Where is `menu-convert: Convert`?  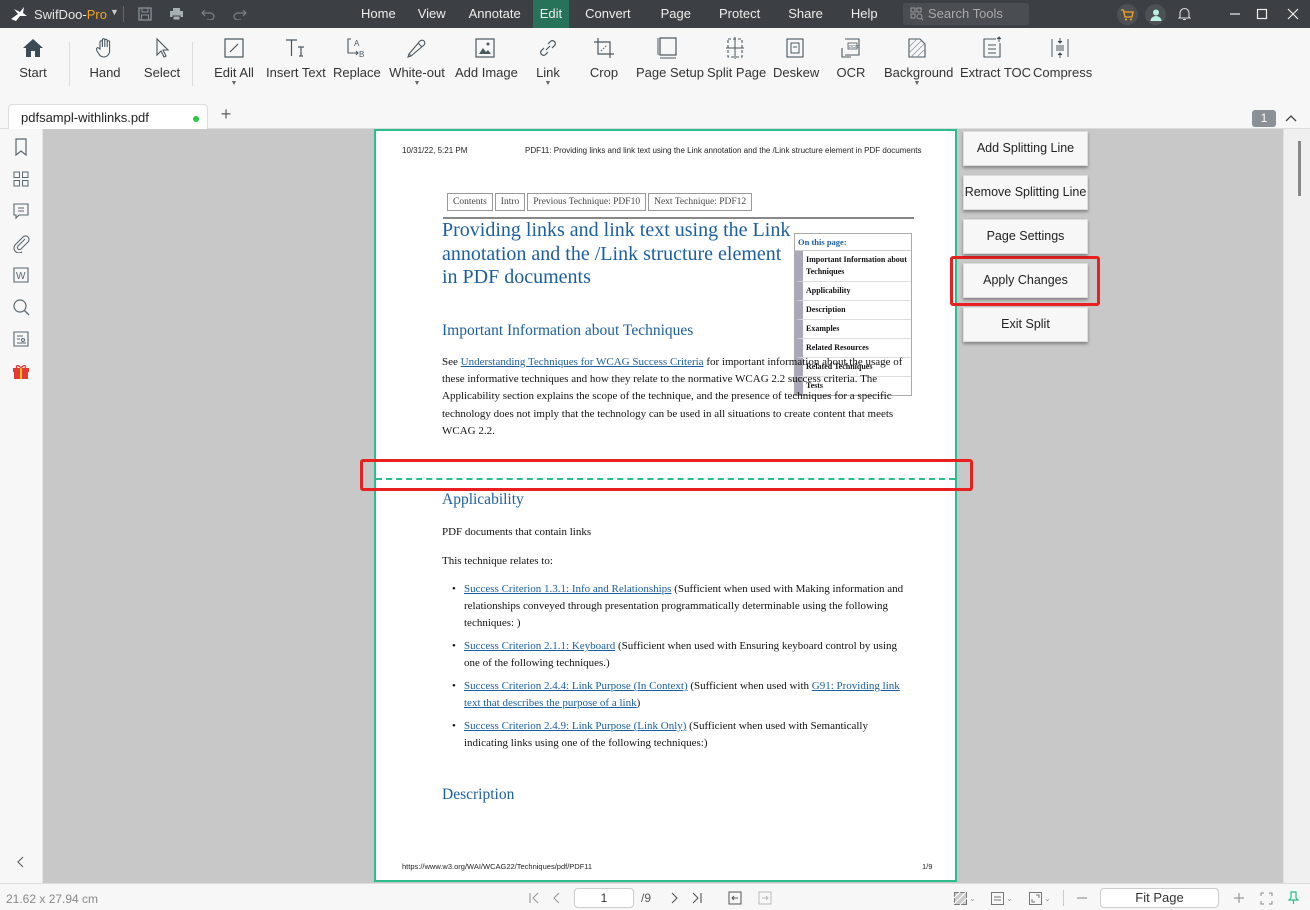
menu-convert: Convert is located at coordinates (608, 14).